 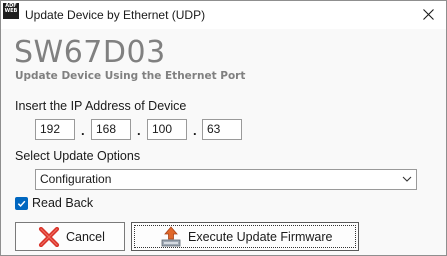 I want to click on upload-arrow-icon, so click(x=171, y=236).